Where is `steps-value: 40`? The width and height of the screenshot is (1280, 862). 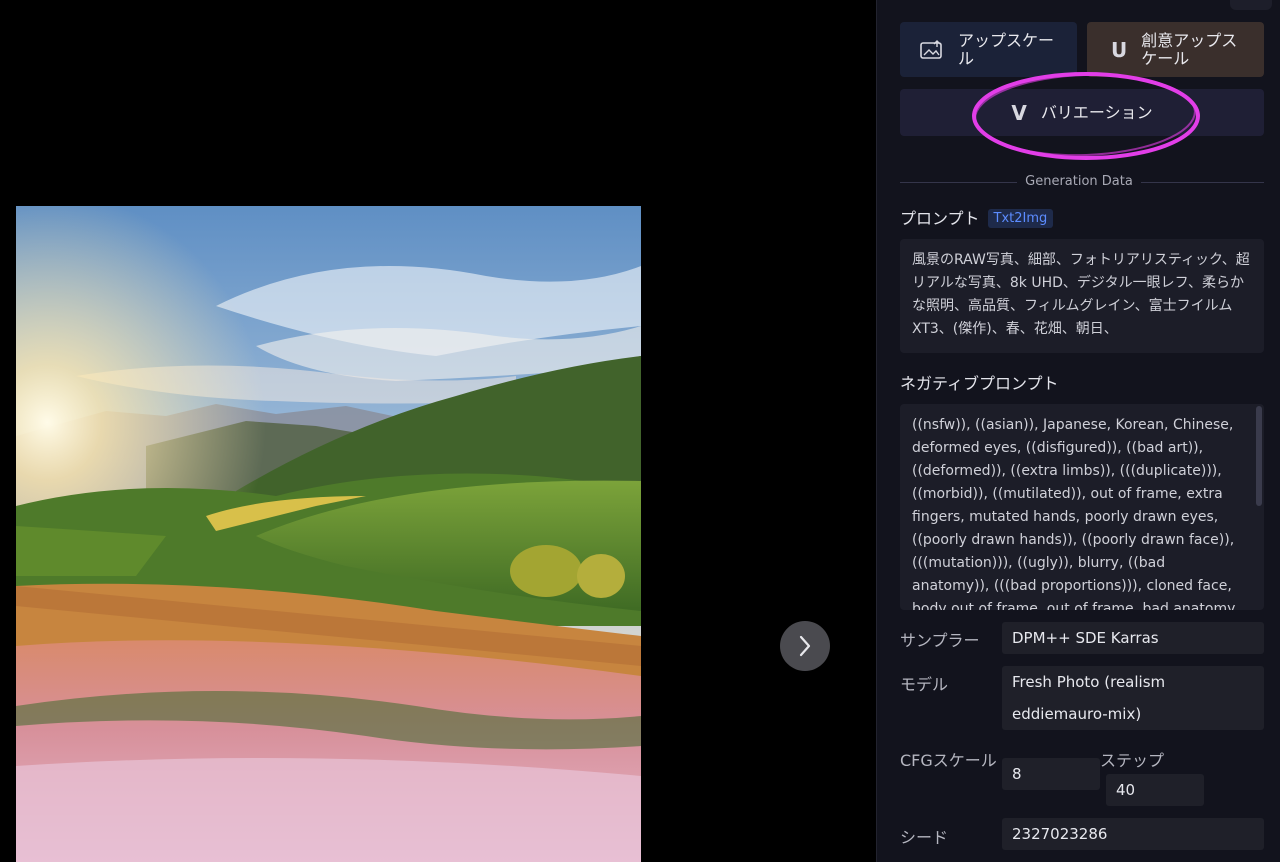 steps-value: 40 is located at coordinates (1155, 790).